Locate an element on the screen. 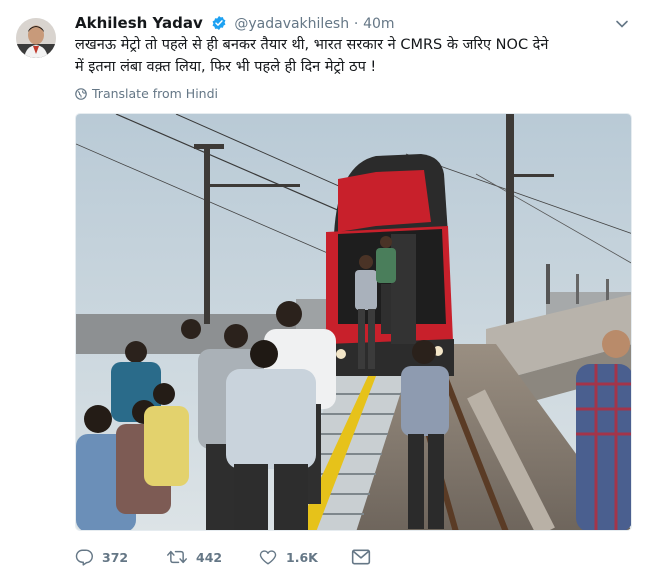 Image resolution: width=645 pixels, height=575 pixels. translate-label: Translate from Hindi is located at coordinates (155, 93).